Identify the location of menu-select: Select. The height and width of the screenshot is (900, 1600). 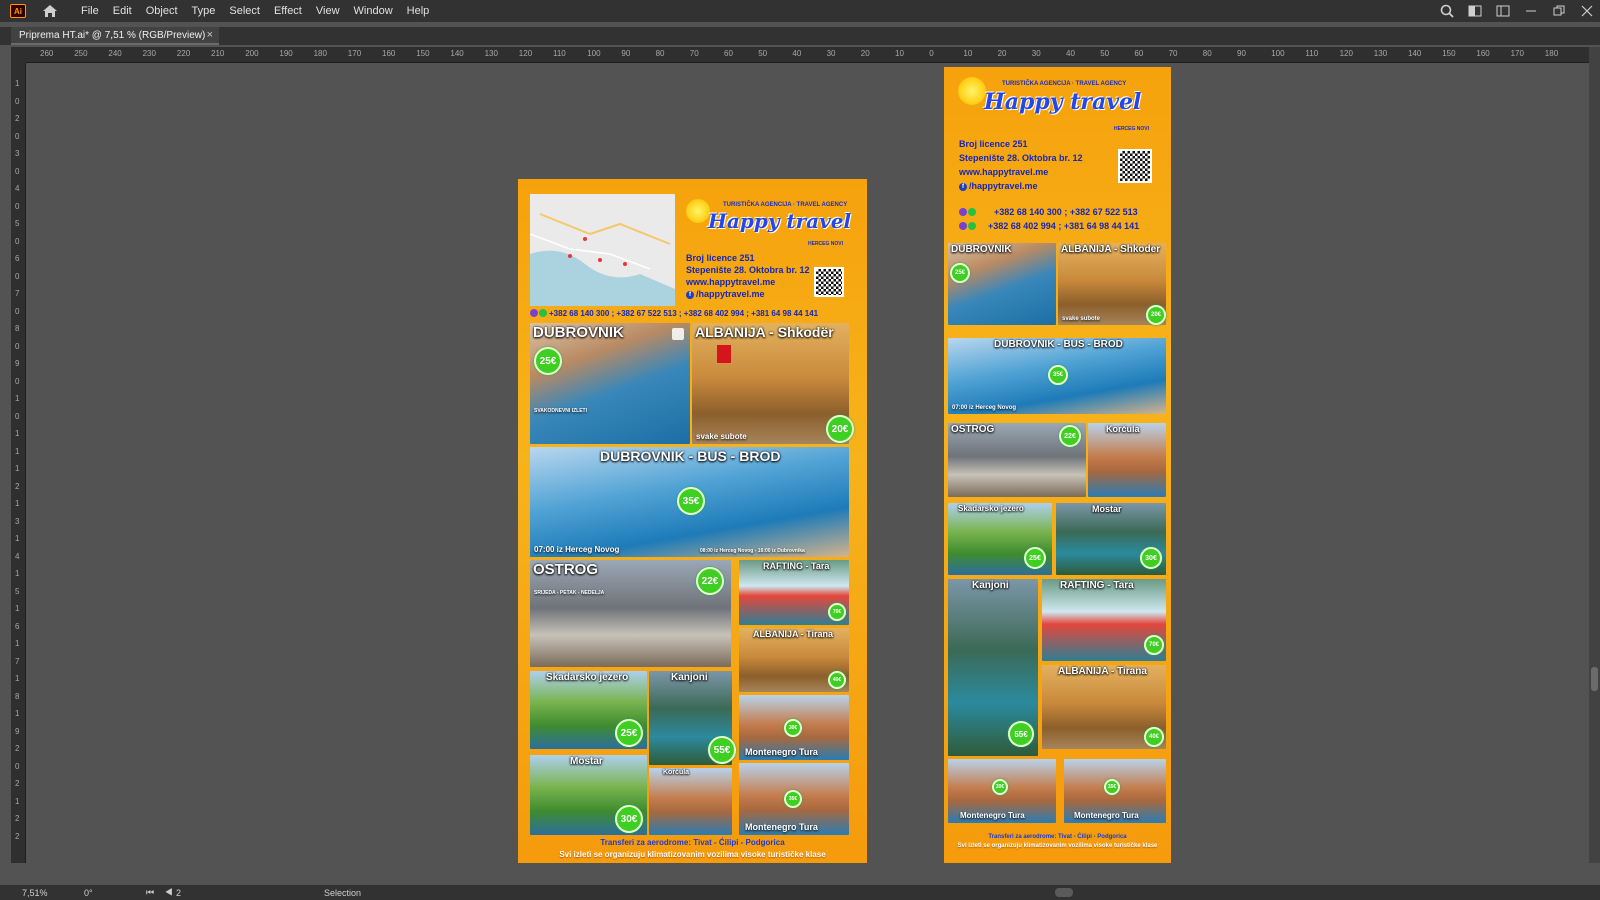
(244, 11).